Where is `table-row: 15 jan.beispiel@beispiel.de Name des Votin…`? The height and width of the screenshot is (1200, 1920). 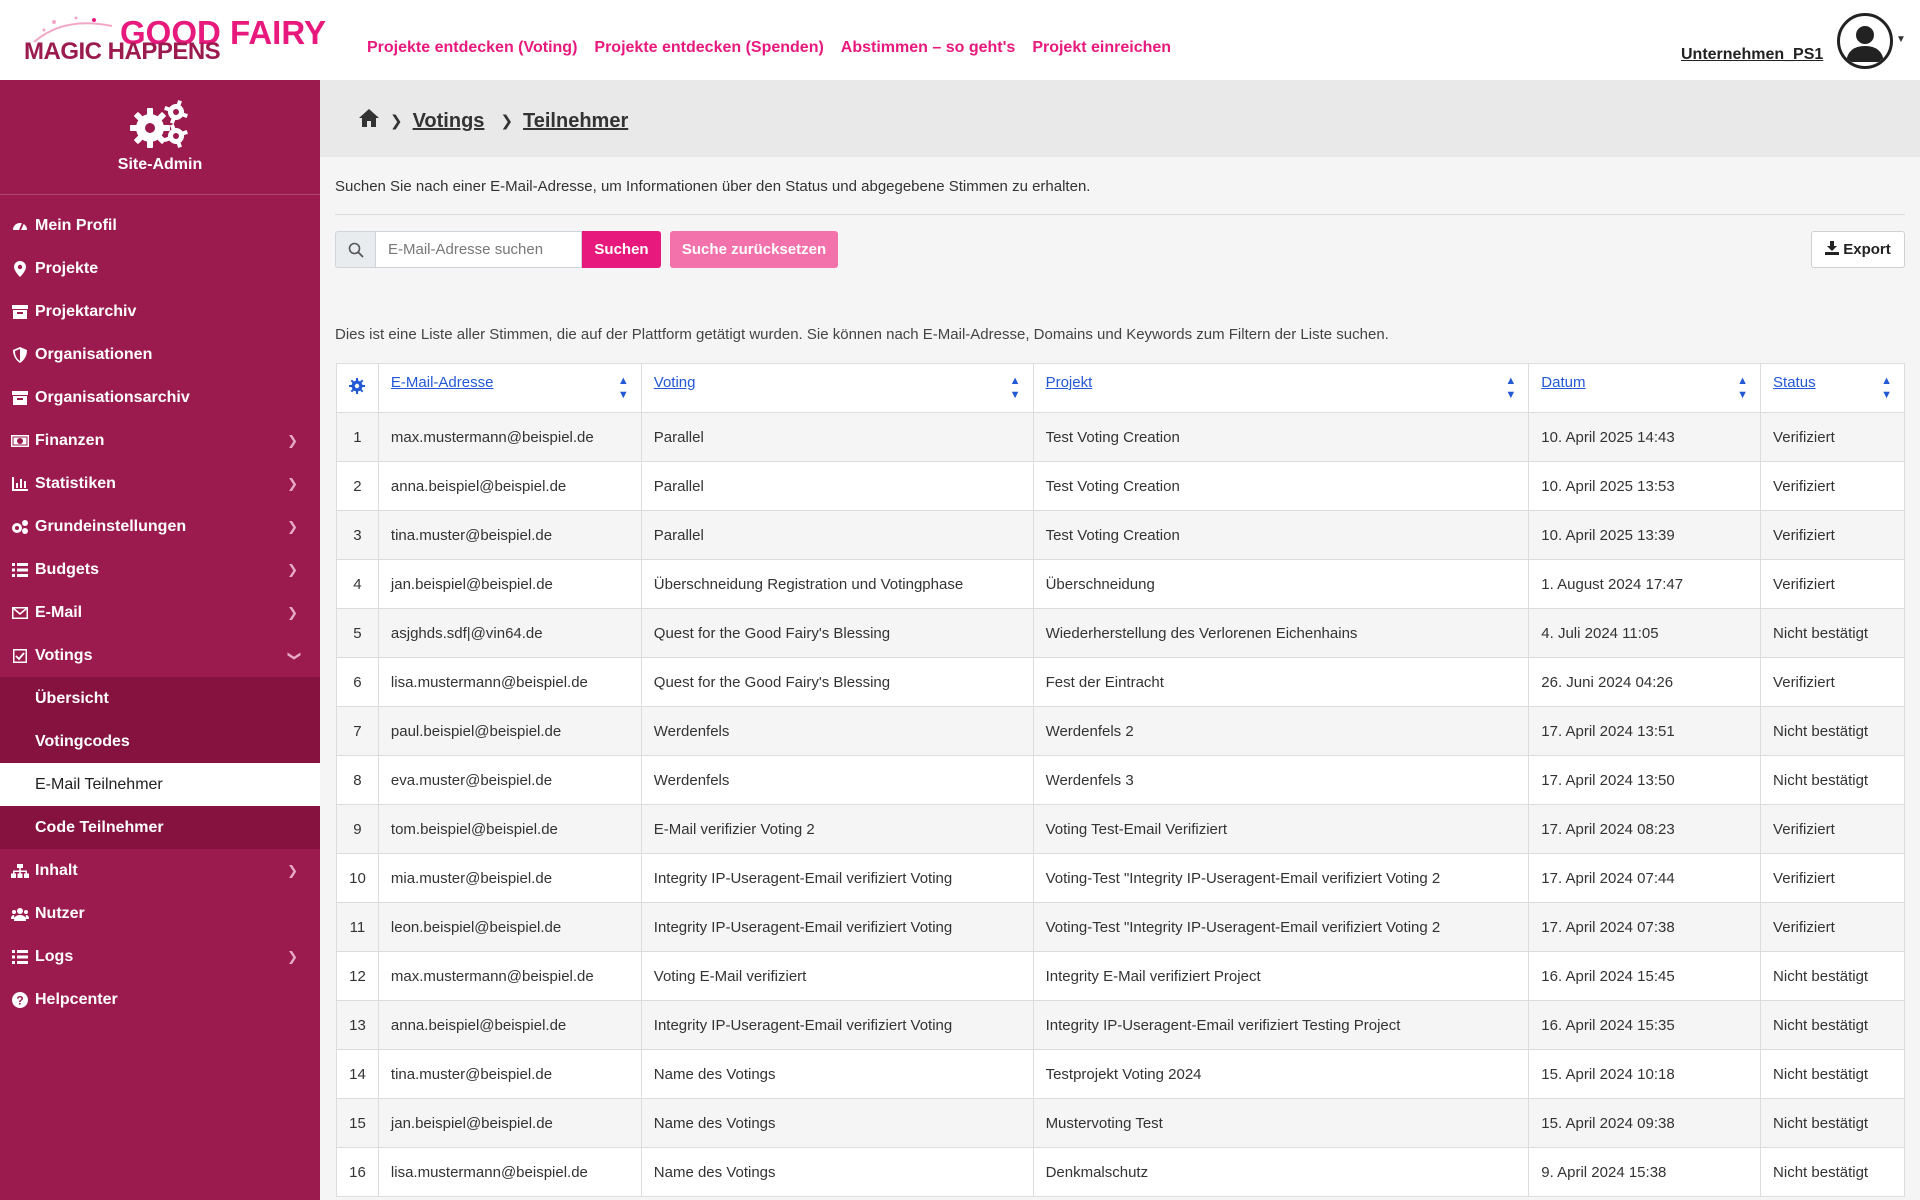
table-row: 15 jan.beispiel@beispiel.de Name des Votin… is located at coordinates (1120, 1123).